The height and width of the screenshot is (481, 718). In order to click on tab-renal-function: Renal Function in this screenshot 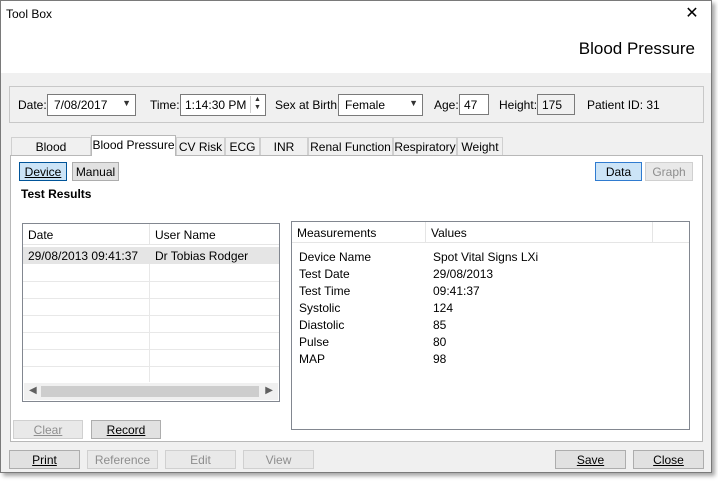, I will do `click(350, 146)`.